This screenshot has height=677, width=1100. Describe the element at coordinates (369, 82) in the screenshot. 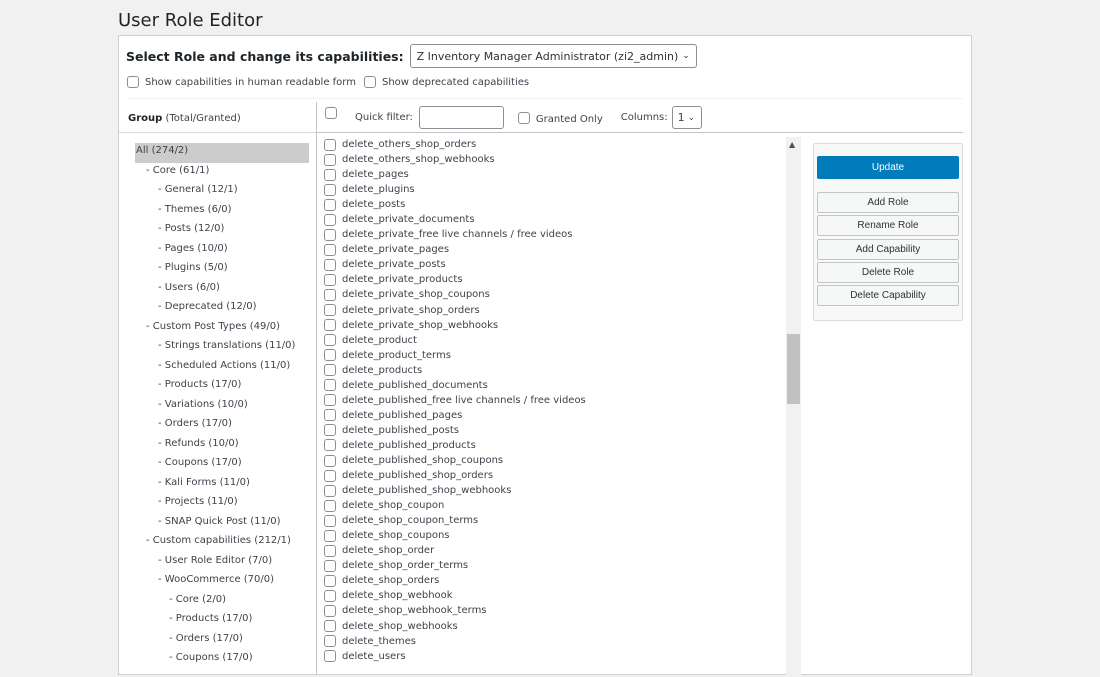

I see `deprecated-checkbox` at that location.